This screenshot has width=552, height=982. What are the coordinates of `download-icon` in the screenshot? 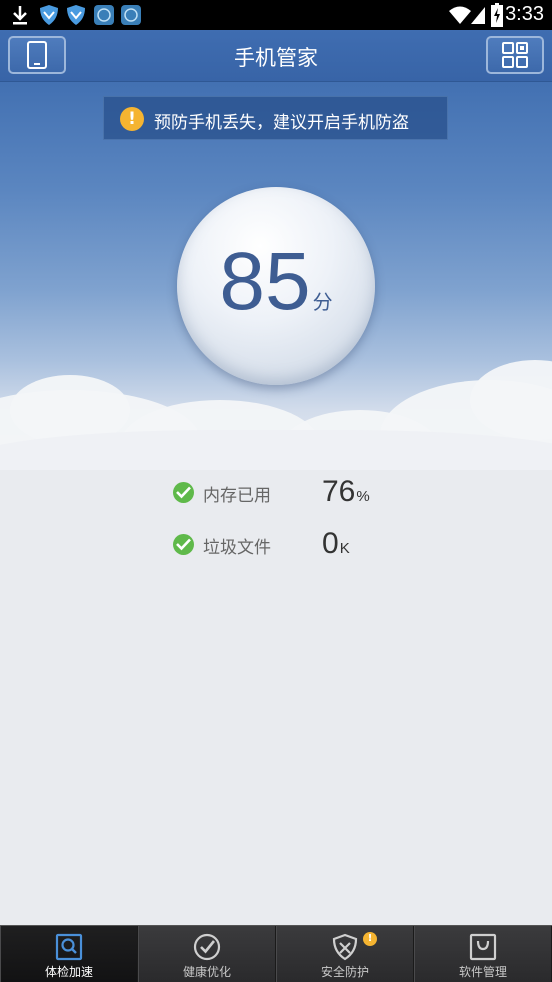 It's located at (20, 15).